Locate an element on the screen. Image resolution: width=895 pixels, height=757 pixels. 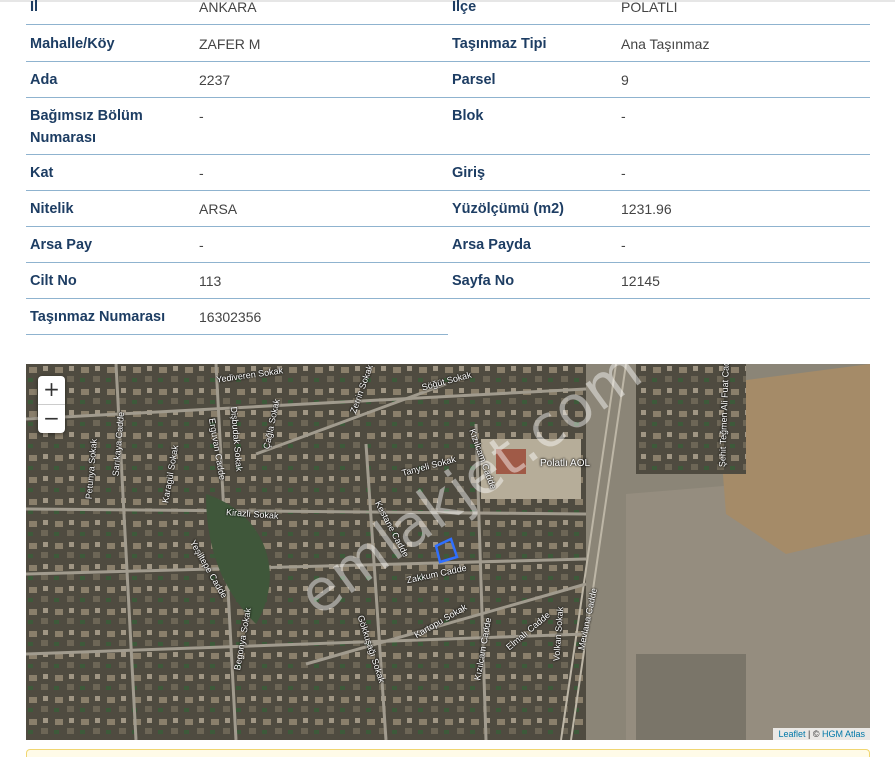
table-row: Cilt No 113 Sayfa No 12145 is located at coordinates (447, 281).